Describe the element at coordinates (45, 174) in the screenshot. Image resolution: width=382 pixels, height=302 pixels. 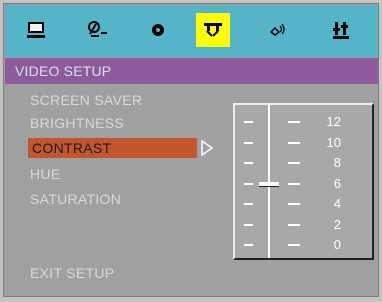
I see `menu-item-hue: HUE` at that location.